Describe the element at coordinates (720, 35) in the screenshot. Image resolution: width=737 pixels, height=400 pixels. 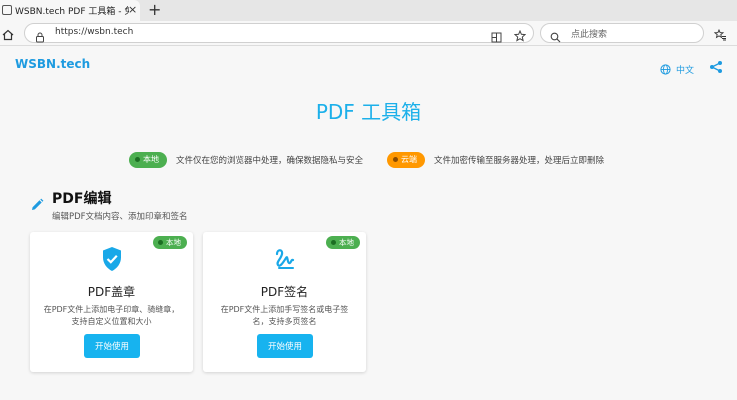
I see `favorites-icon` at that location.